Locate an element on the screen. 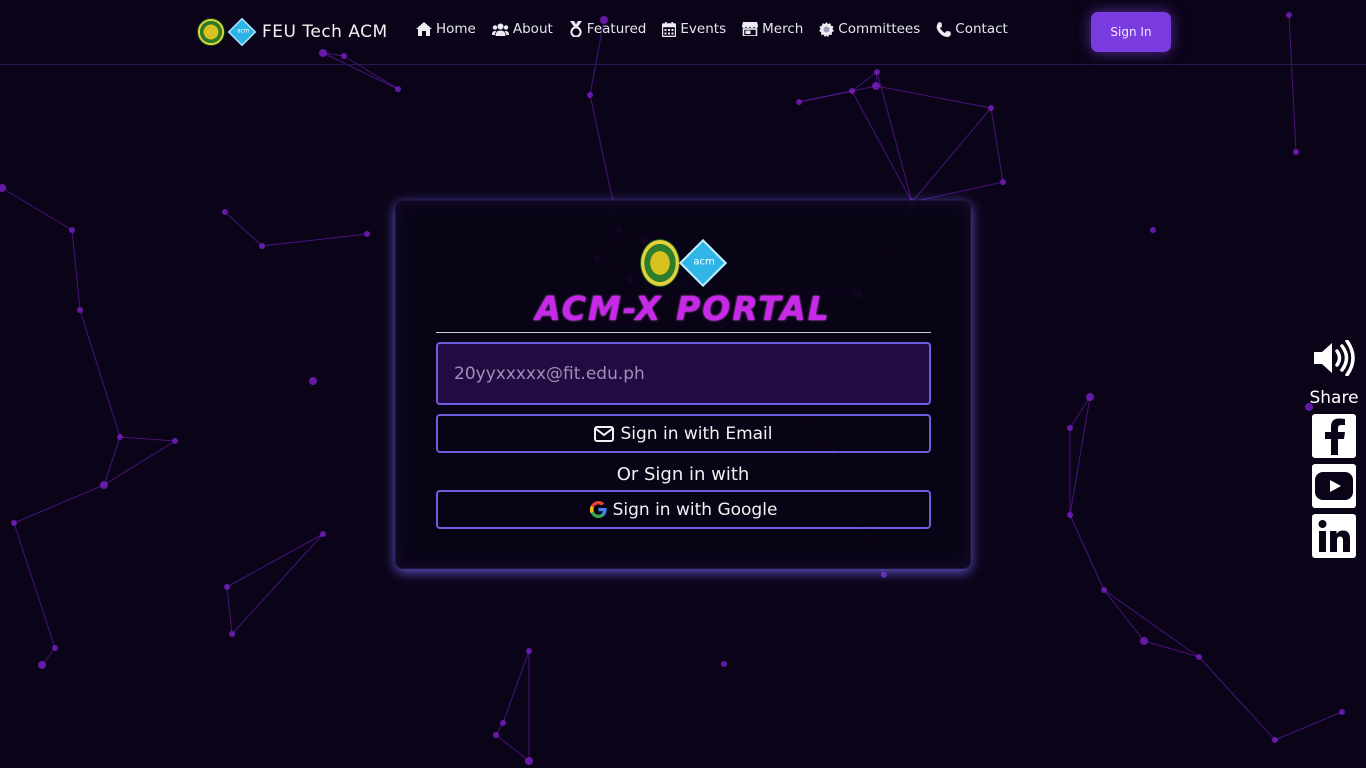 This screenshot has height=768, width=1366. nav-contact-label: Contact is located at coordinates (981, 29).